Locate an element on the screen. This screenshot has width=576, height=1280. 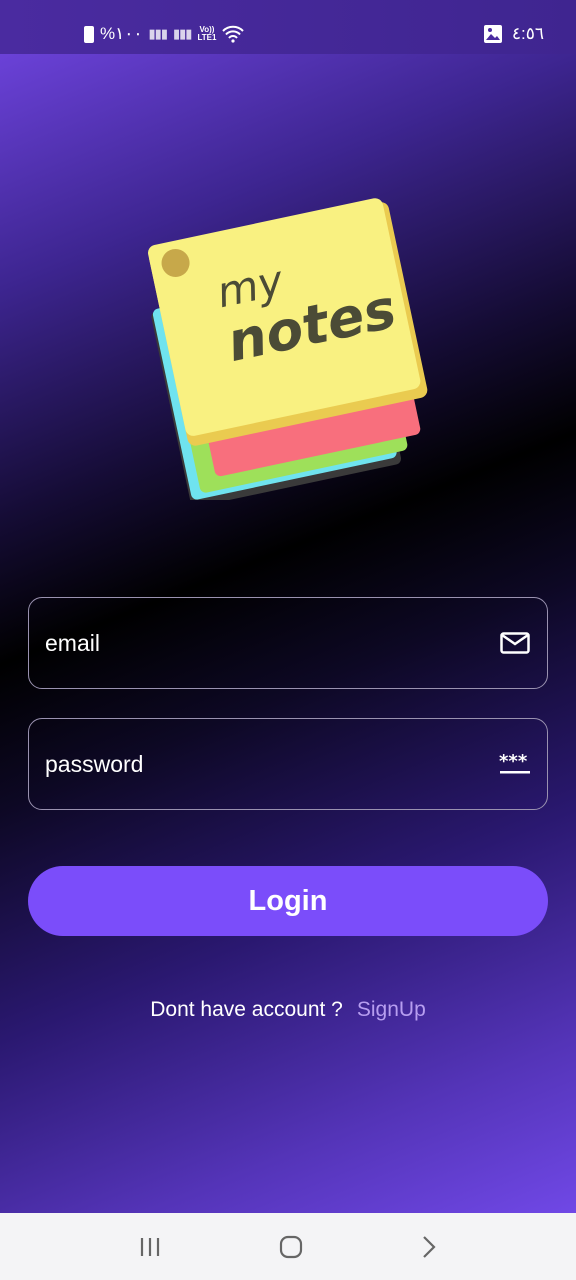
status-bar: %١٠٠ ▮▮▮ ▮▮▮ Vo)) LTE1 ٤:٥٦ is located at coordinates (288, 27).